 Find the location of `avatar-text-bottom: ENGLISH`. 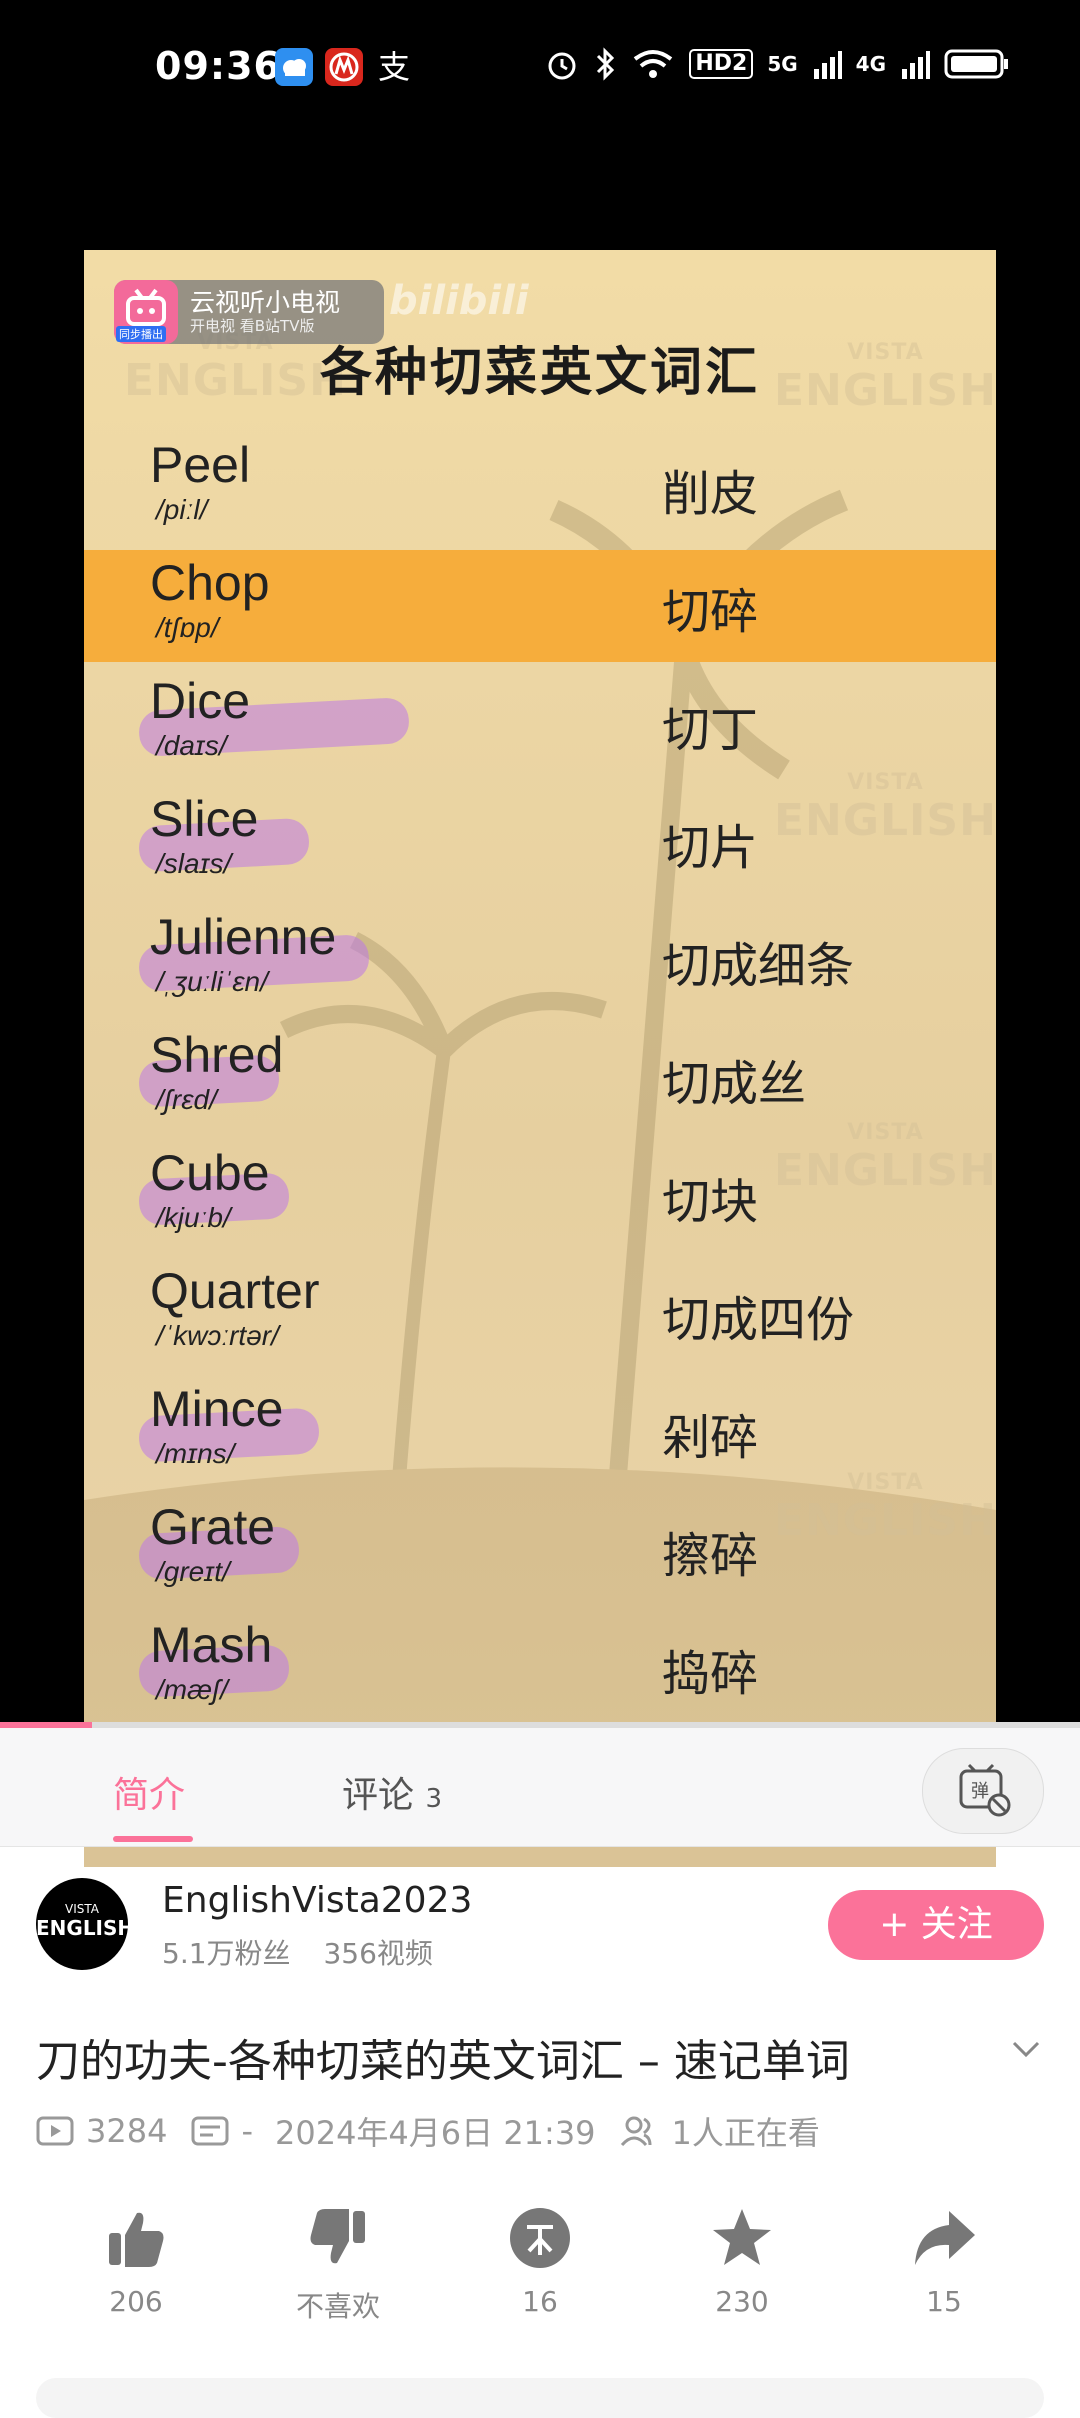

avatar-text-bottom: ENGLISH is located at coordinates (85, 1928).